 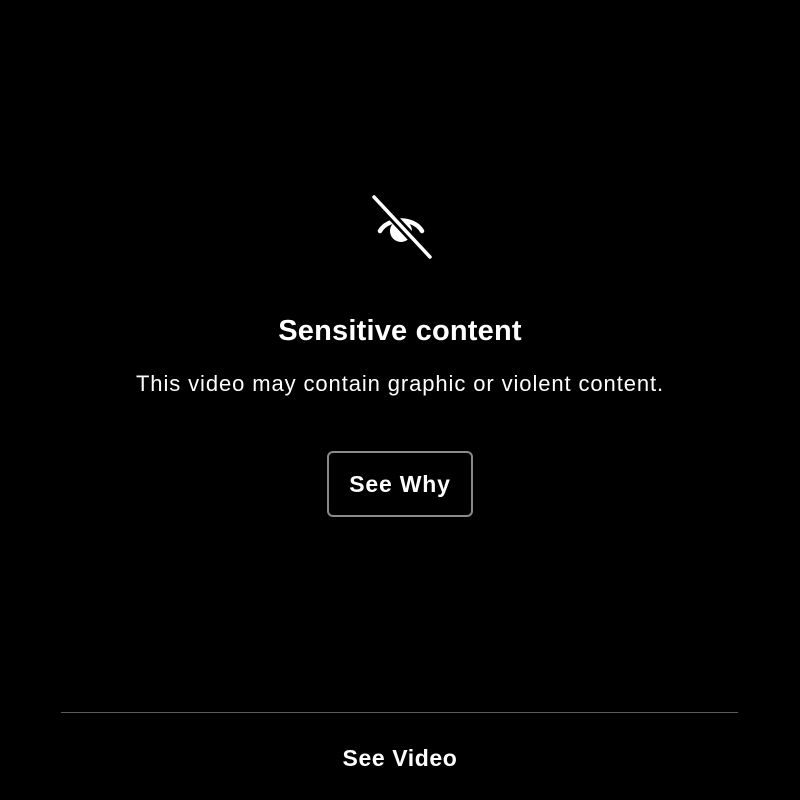 I want to click on sensitive-content-title: Sensitive content, so click(x=400, y=331).